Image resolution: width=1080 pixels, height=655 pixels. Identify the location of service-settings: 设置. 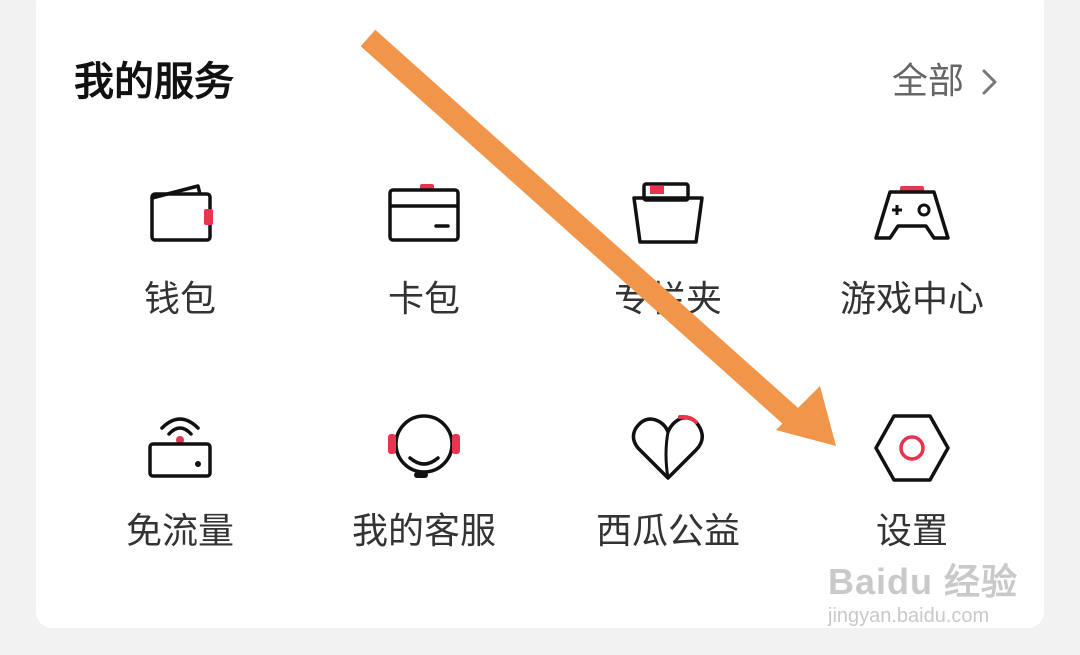
(912, 482).